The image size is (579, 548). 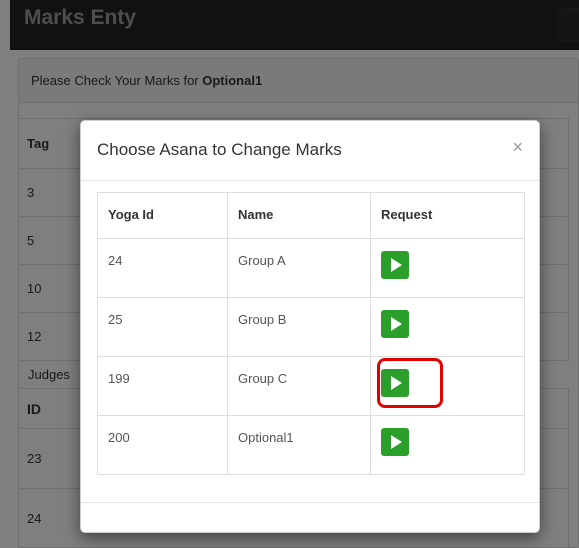 What do you see at coordinates (162, 445) in the screenshot?
I see `yoga-id-cell: 200` at bounding box center [162, 445].